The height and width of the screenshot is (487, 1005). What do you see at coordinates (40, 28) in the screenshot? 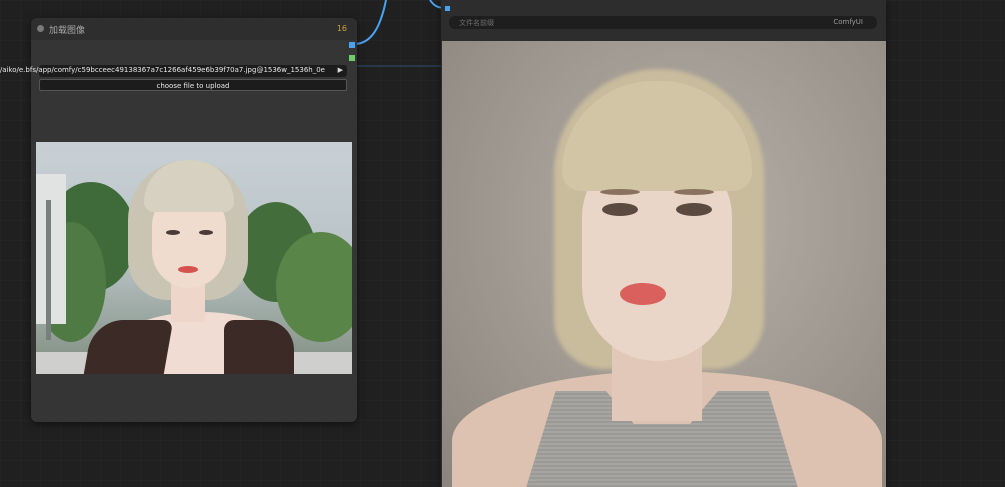
I see `collapse-dot-icon` at bounding box center [40, 28].